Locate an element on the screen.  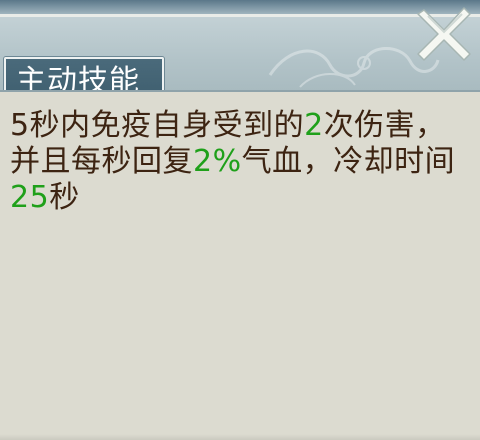
description-text: 秒 is located at coordinates (64, 197).